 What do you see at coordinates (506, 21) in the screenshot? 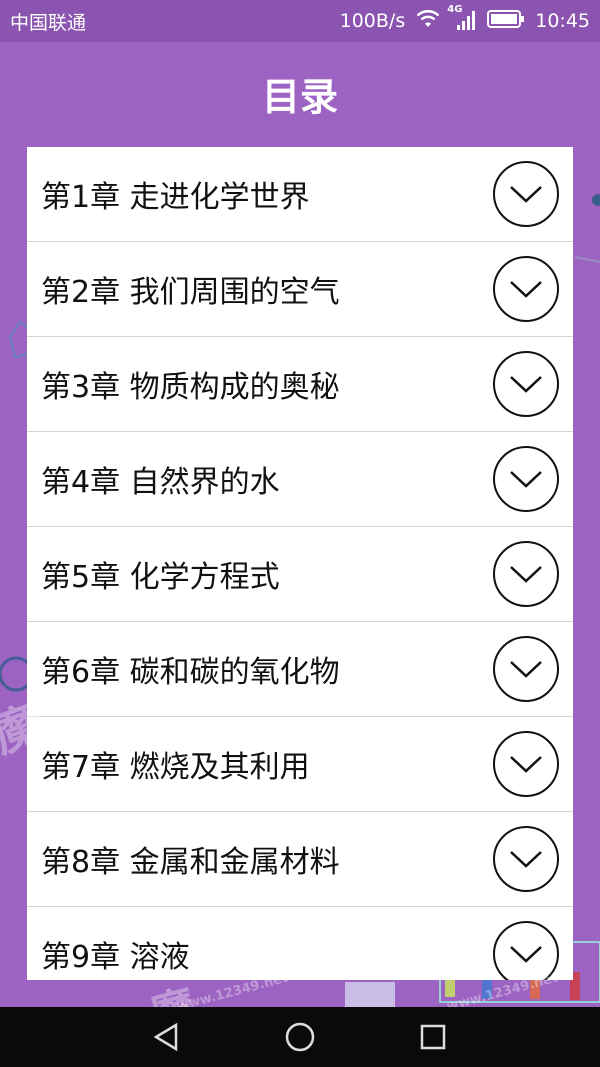
I see `battery-icon` at bounding box center [506, 21].